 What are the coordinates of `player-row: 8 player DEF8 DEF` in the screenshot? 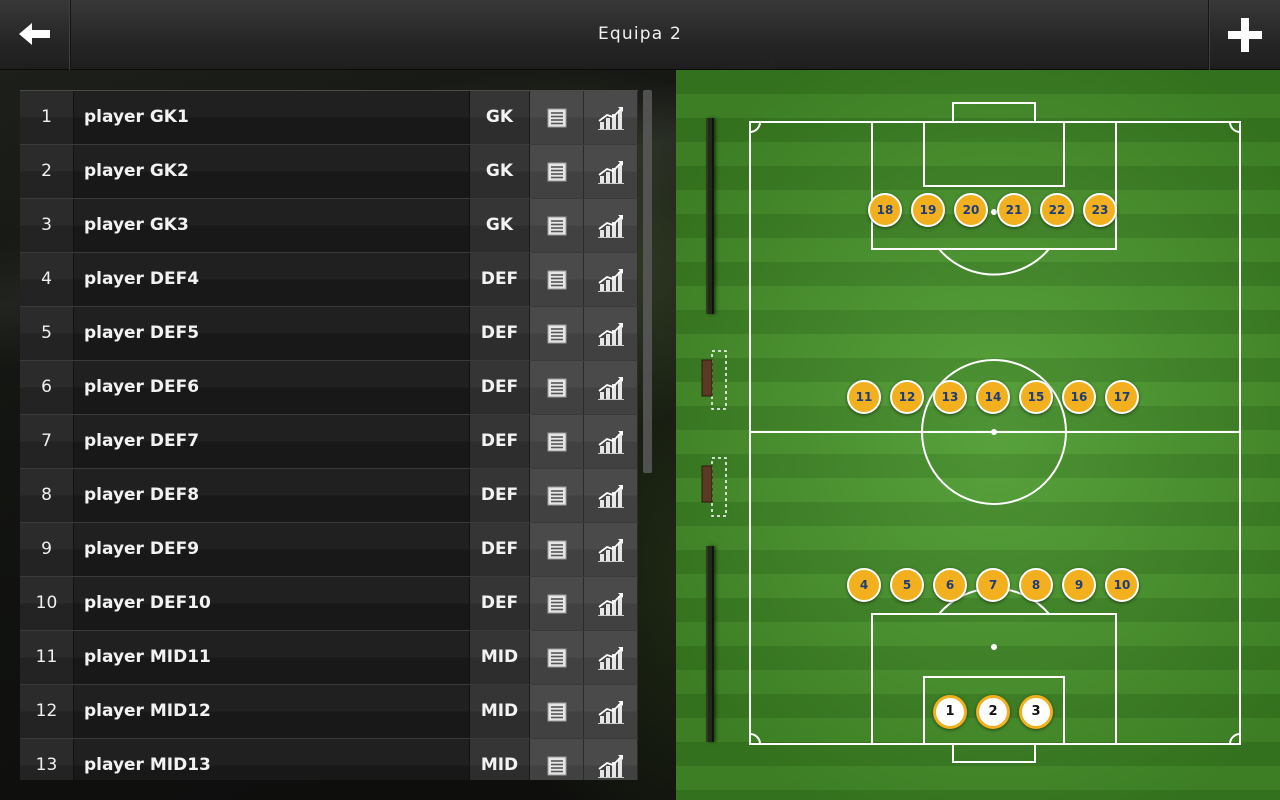 It's located at (329, 496).